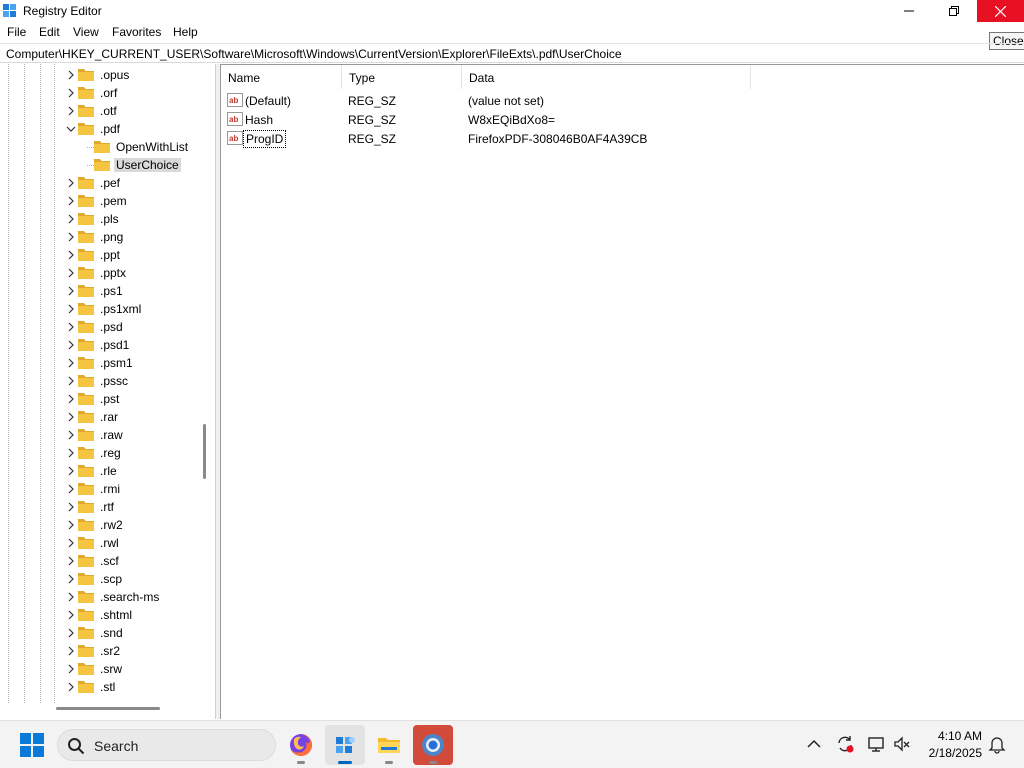 The image size is (1024, 768). What do you see at coordinates (16, 32) in the screenshot?
I see `menu-file: File` at bounding box center [16, 32].